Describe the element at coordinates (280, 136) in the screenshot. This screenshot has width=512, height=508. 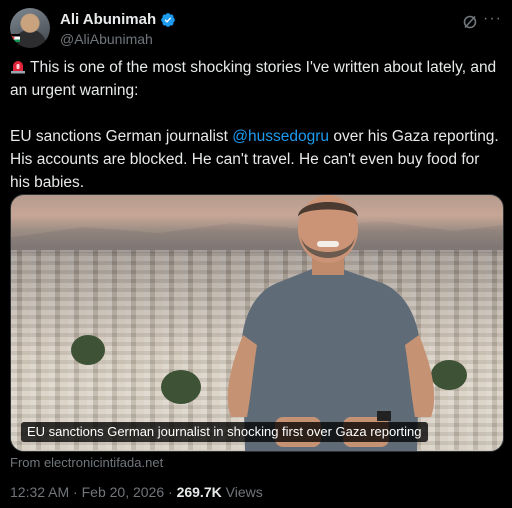
I see `mention-link: @hussedogru` at that location.